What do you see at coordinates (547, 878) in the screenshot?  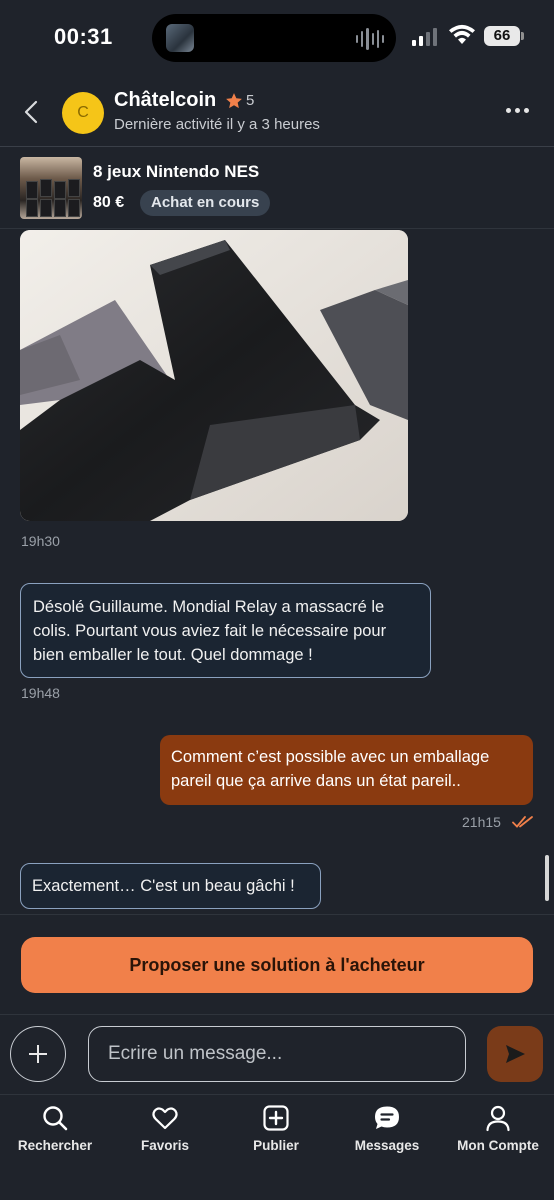 I see `chat-scrollbar` at bounding box center [547, 878].